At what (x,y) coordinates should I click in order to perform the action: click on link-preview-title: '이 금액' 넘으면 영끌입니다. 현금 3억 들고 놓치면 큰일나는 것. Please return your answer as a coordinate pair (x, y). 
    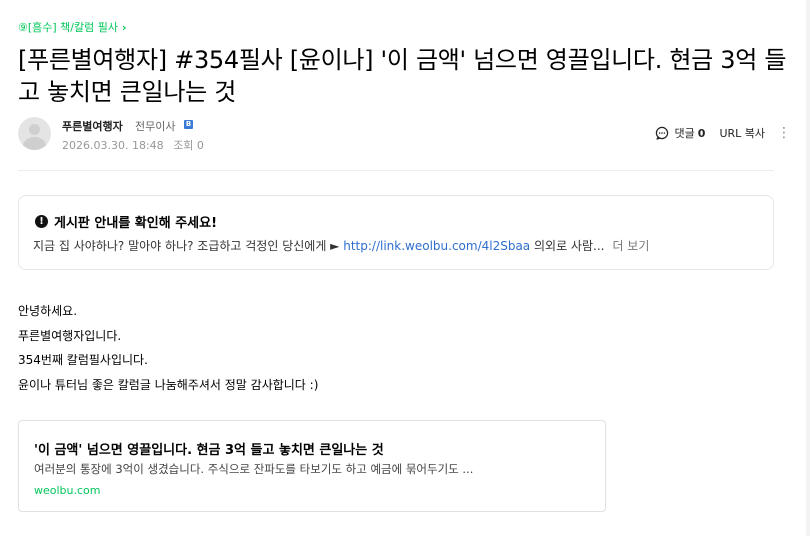
    Looking at the image, I should click on (209, 450).